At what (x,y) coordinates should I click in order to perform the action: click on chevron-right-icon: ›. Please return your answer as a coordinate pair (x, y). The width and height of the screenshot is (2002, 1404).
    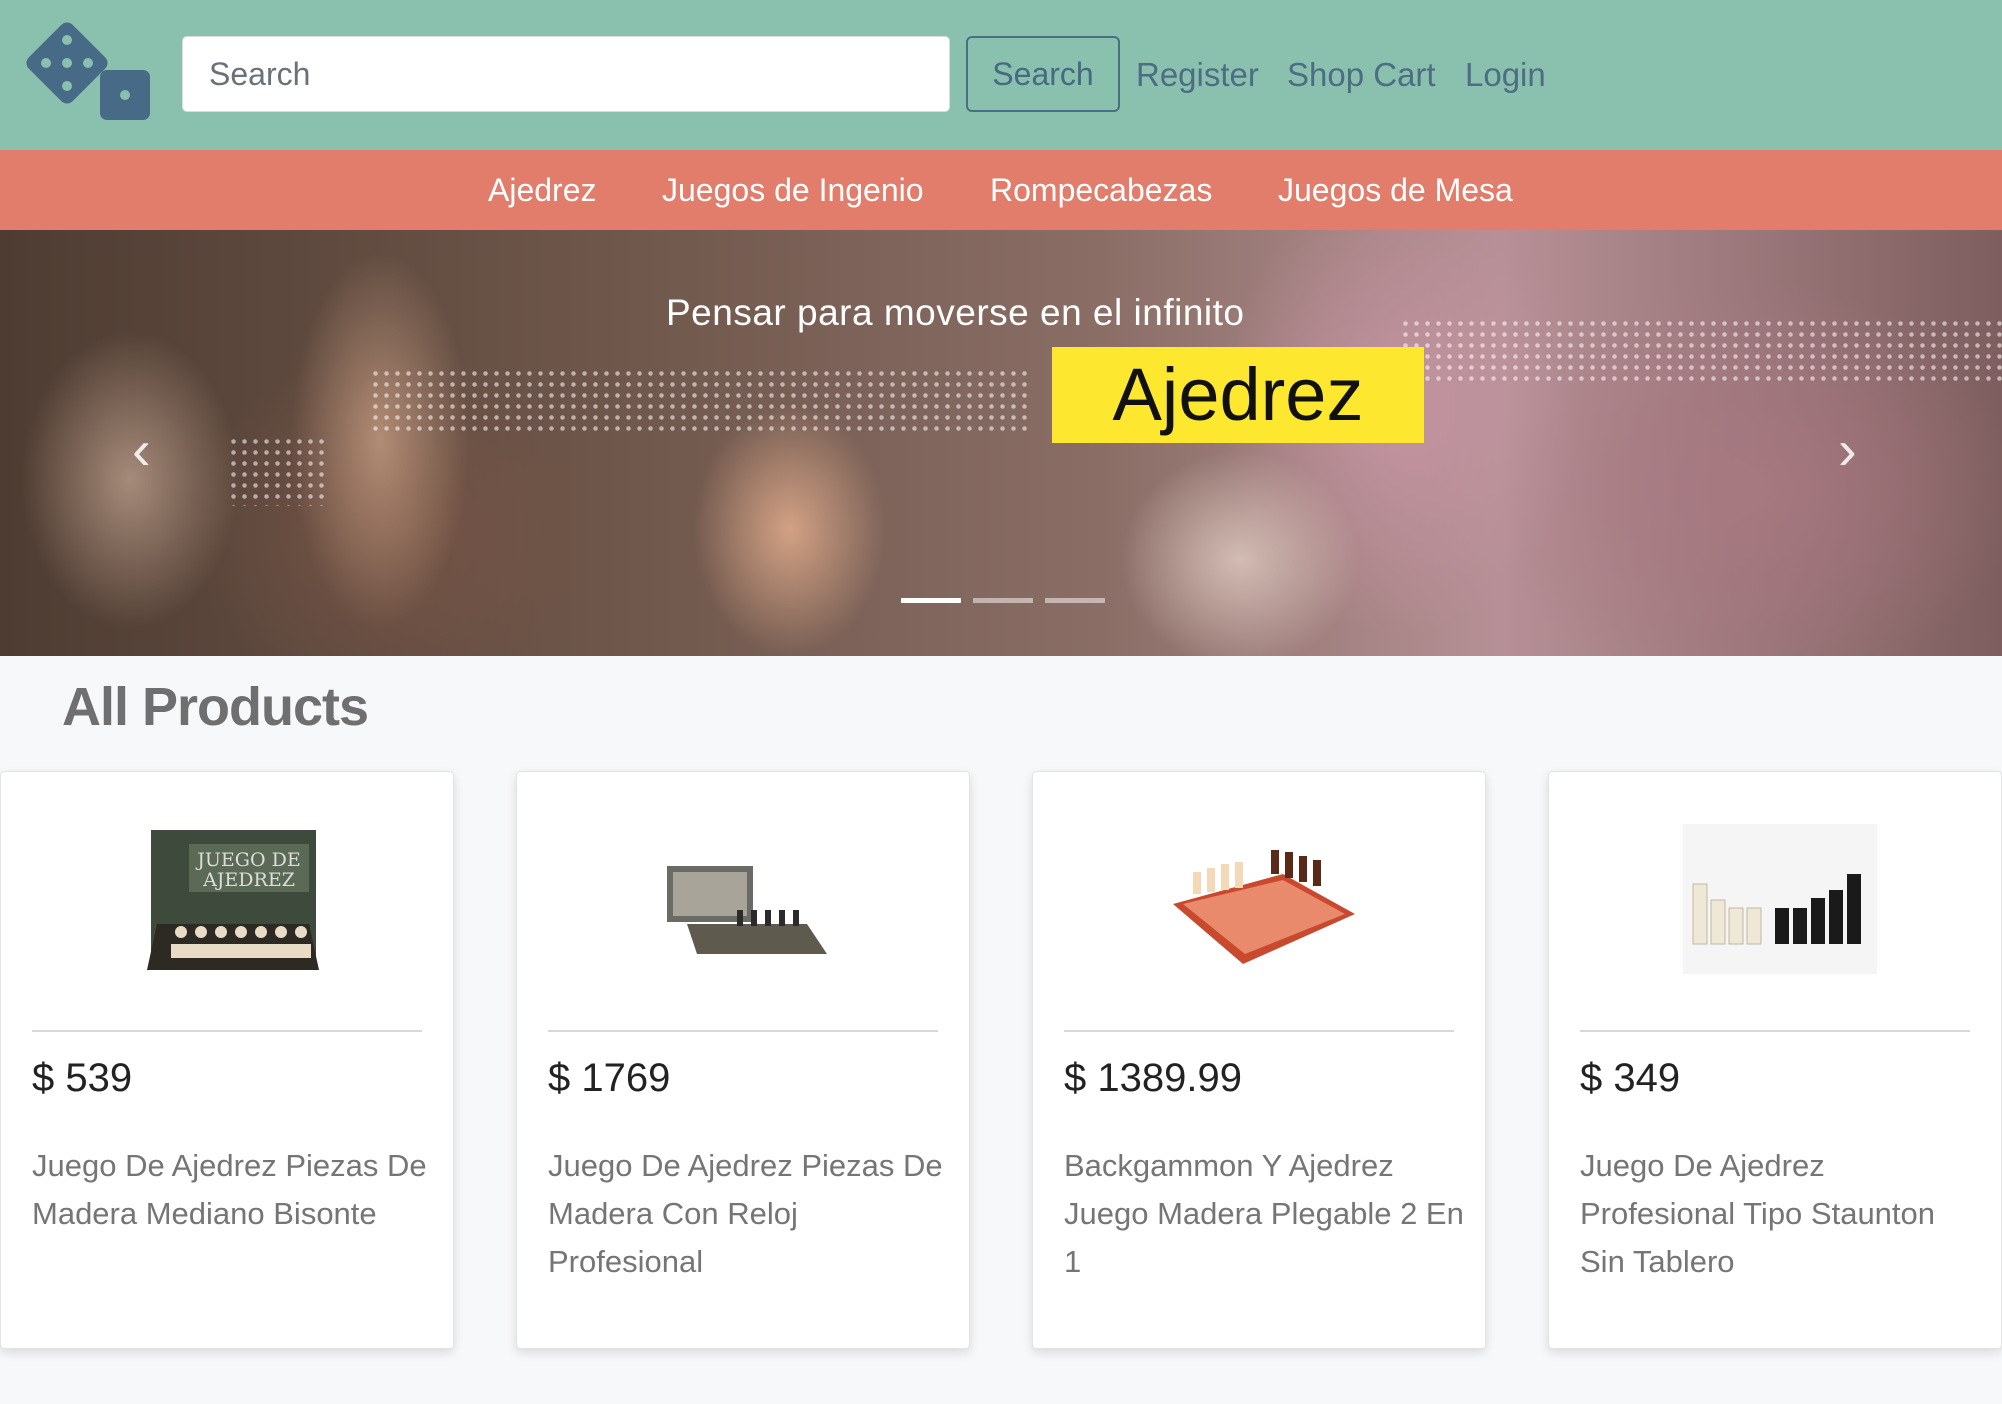
    Looking at the image, I should click on (1847, 450).